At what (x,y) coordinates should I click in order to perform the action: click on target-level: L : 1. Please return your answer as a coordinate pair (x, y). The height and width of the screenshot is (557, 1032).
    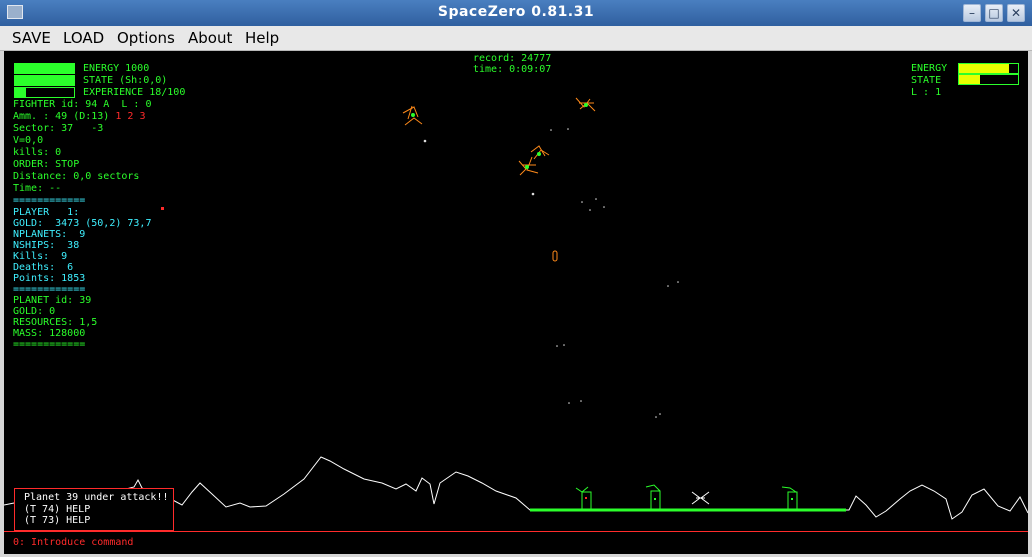
    Looking at the image, I should click on (926, 92).